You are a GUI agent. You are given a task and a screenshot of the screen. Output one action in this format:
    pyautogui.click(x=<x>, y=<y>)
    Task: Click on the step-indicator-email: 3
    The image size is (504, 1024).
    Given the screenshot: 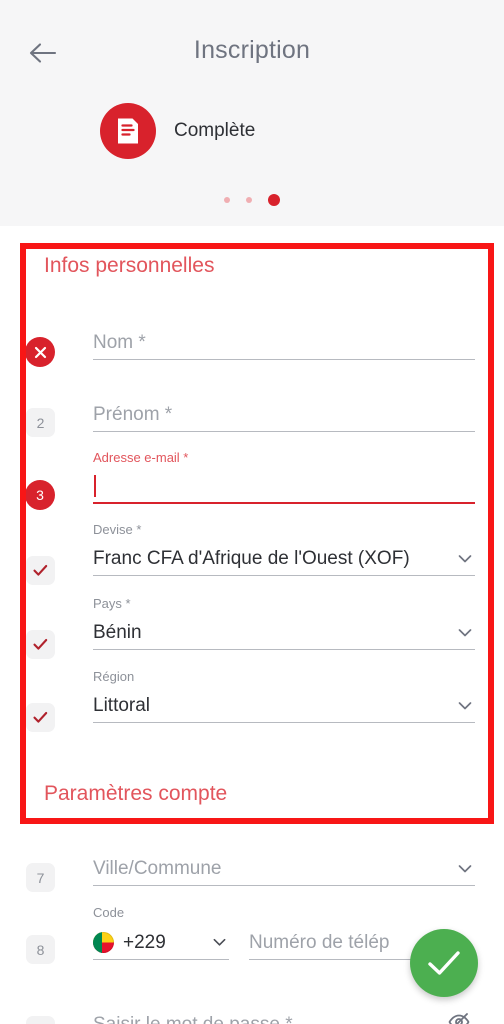 What is the action you would take?
    pyautogui.click(x=40, y=495)
    